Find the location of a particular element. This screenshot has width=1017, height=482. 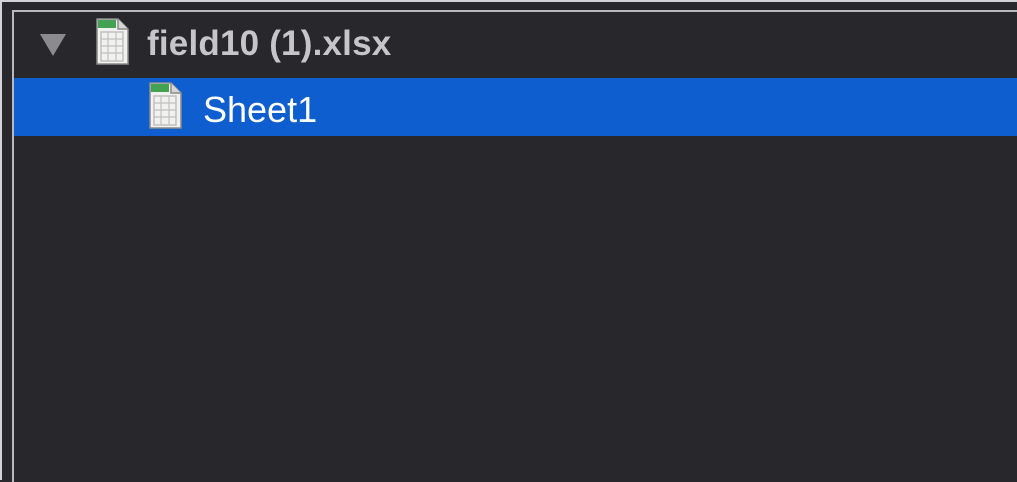

sheet-name-label: Sheet1 is located at coordinates (260, 109).